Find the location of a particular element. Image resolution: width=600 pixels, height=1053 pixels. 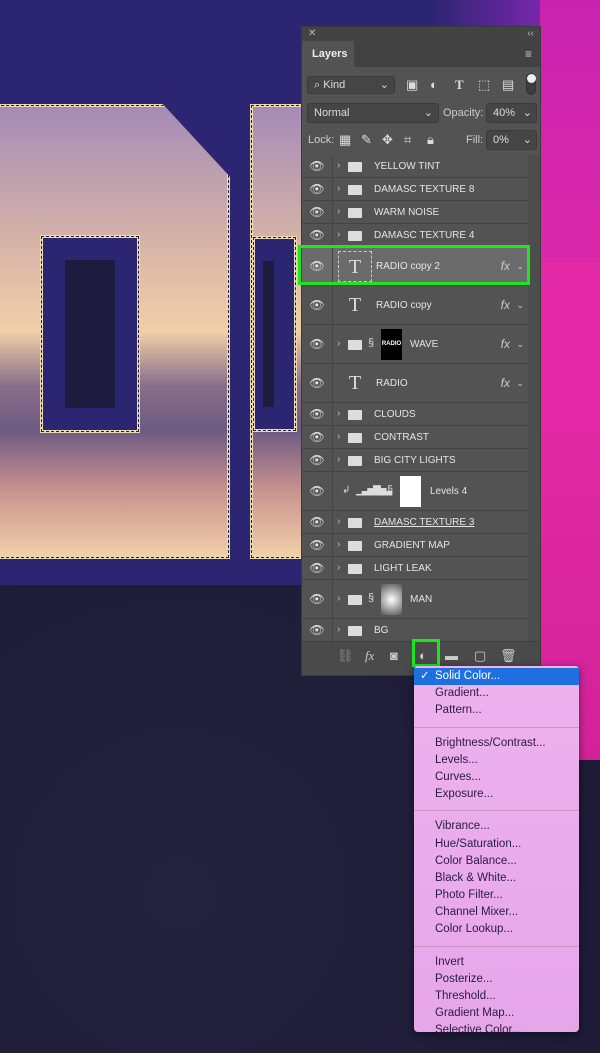

menu-item: Invert is located at coordinates (496, 962).